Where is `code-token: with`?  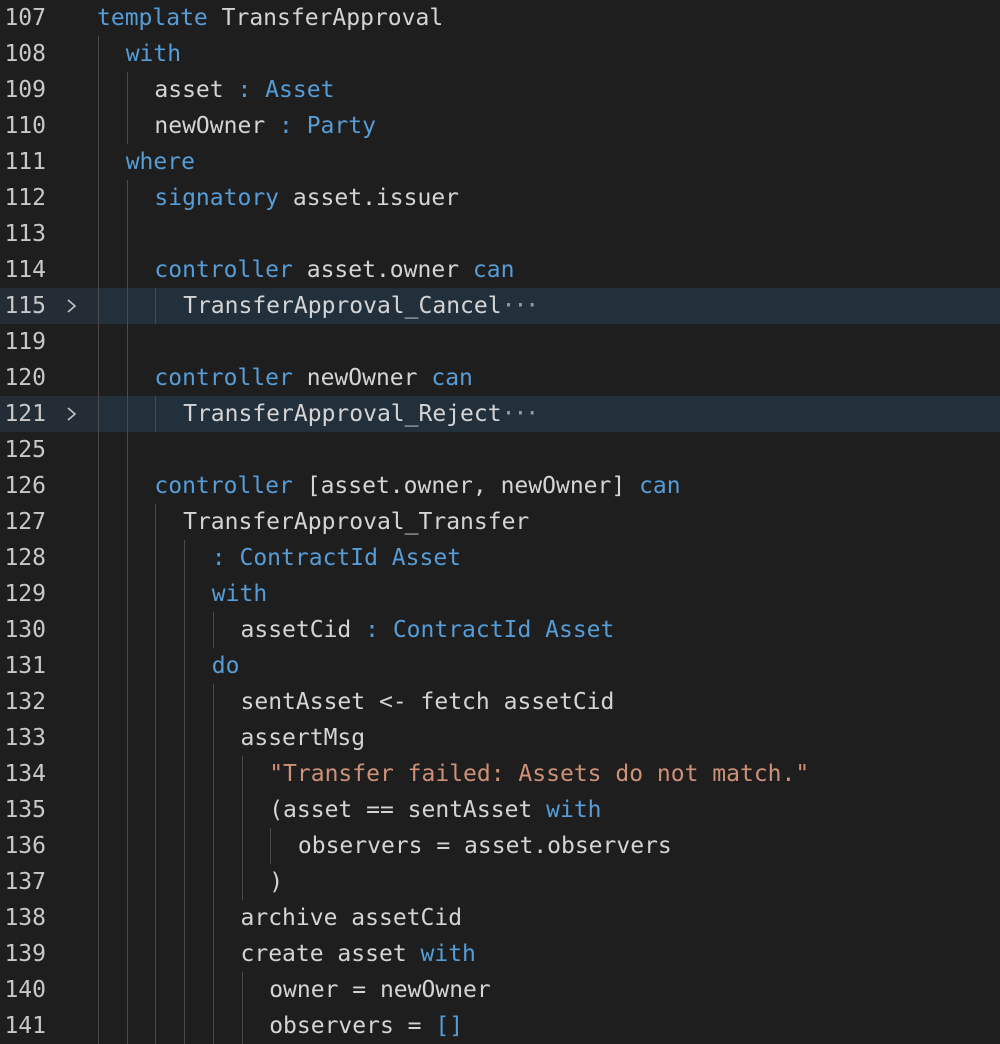 code-token: with is located at coordinates (574, 810).